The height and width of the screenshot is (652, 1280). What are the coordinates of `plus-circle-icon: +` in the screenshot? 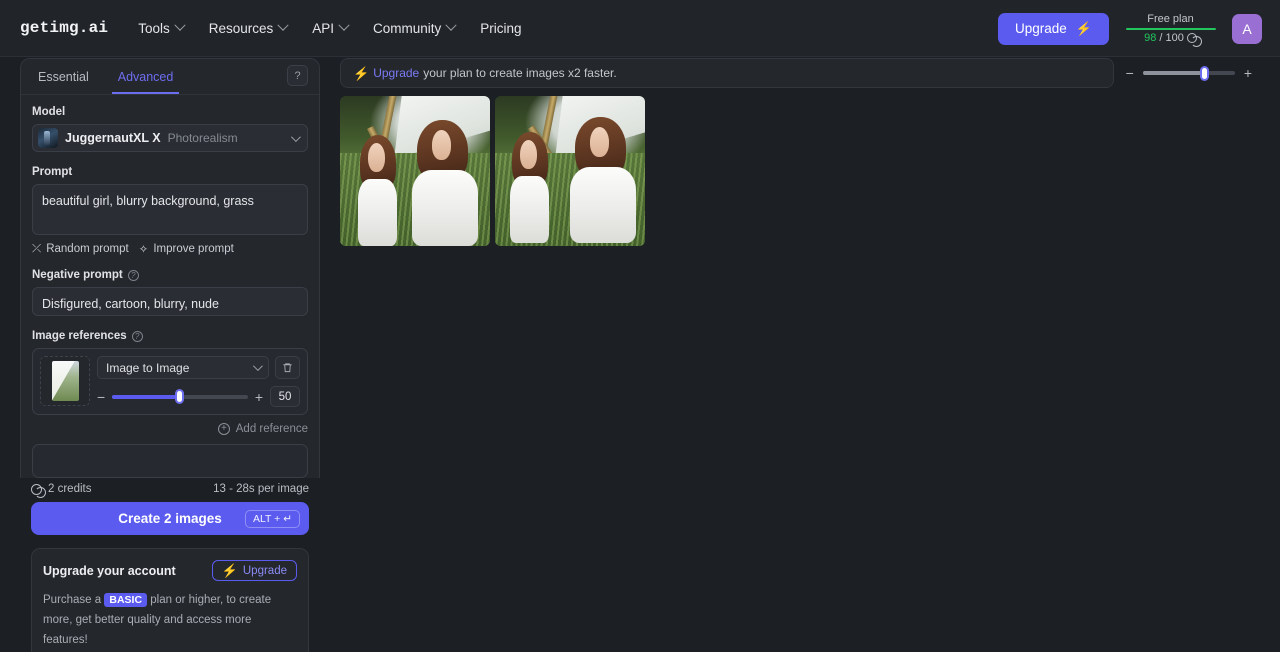 It's located at (223, 429).